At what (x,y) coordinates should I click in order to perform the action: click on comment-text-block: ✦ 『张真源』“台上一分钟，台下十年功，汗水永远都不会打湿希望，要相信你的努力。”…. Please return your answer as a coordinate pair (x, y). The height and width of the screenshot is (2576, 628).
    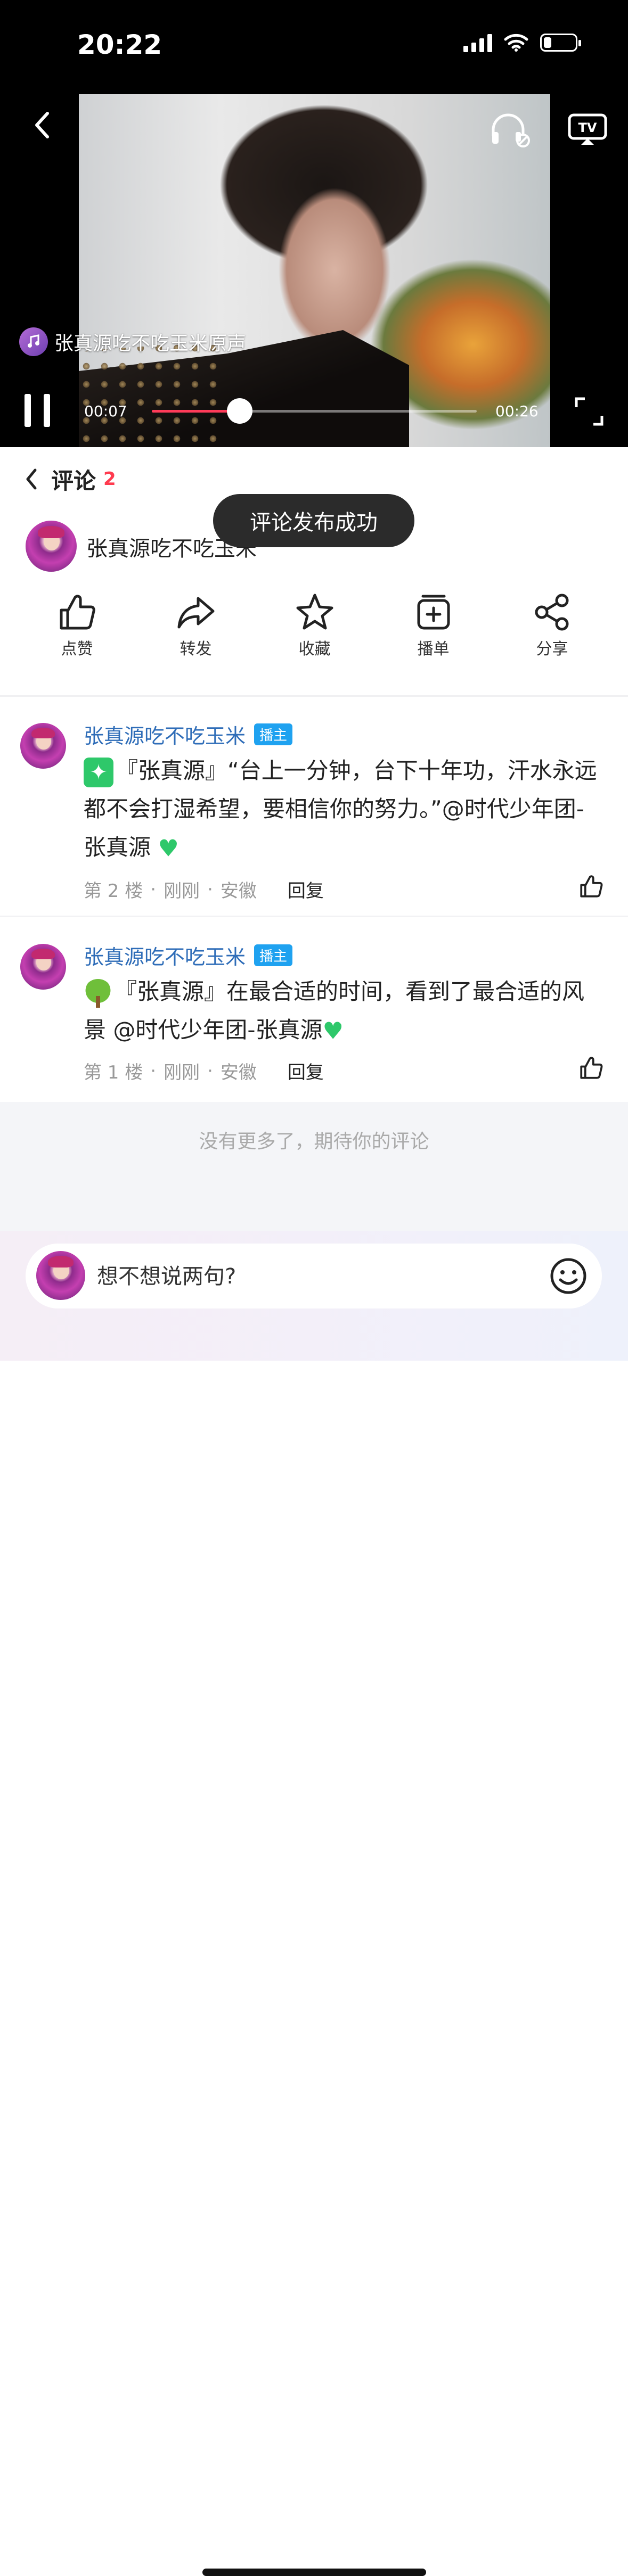
    Looking at the image, I should click on (345, 810).